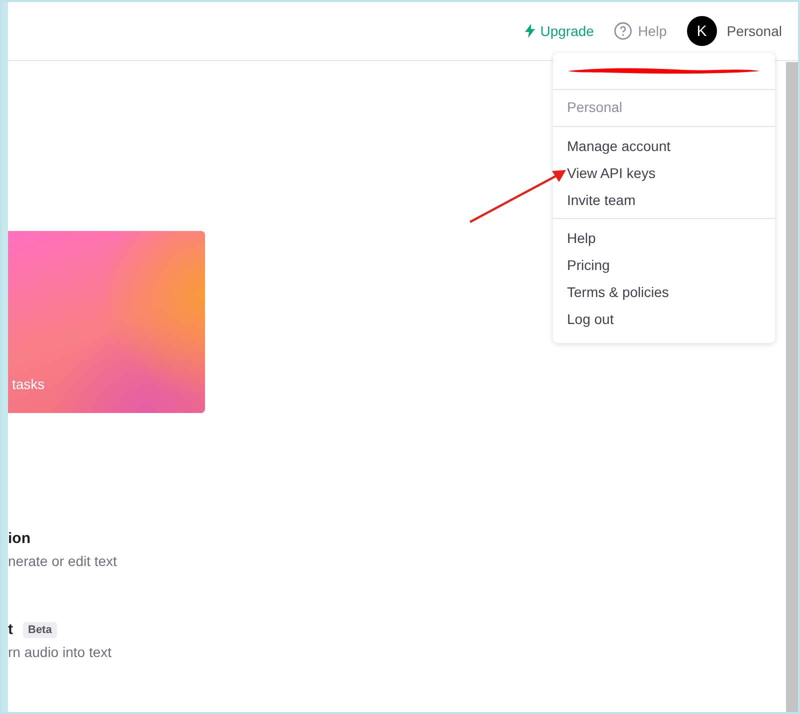 The image size is (800, 714). Describe the element at coordinates (664, 173) in the screenshot. I see `menu-item: View API keys` at that location.